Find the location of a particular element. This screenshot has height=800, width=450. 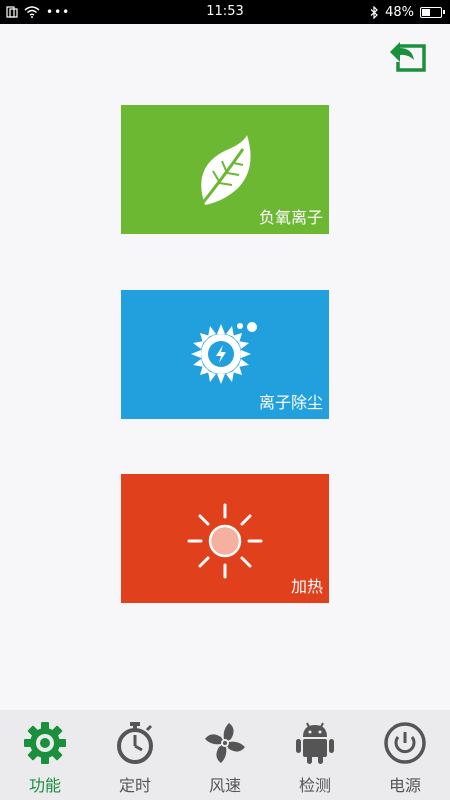

back-arrow-icon is located at coordinates (408, 57).